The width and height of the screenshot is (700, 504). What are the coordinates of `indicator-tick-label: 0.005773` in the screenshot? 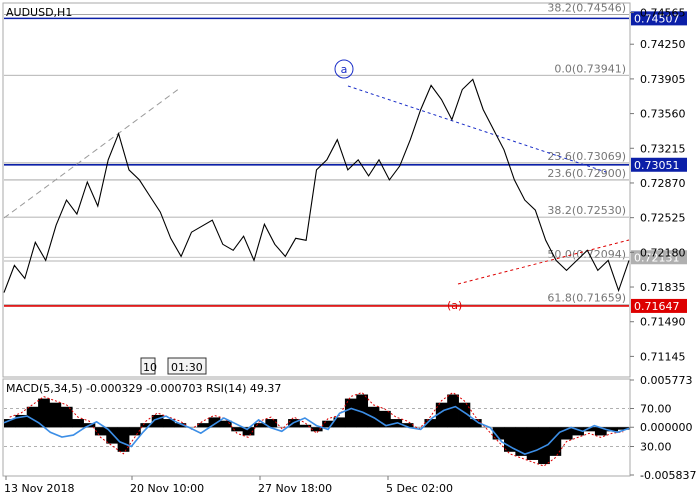 It's located at (666, 380).